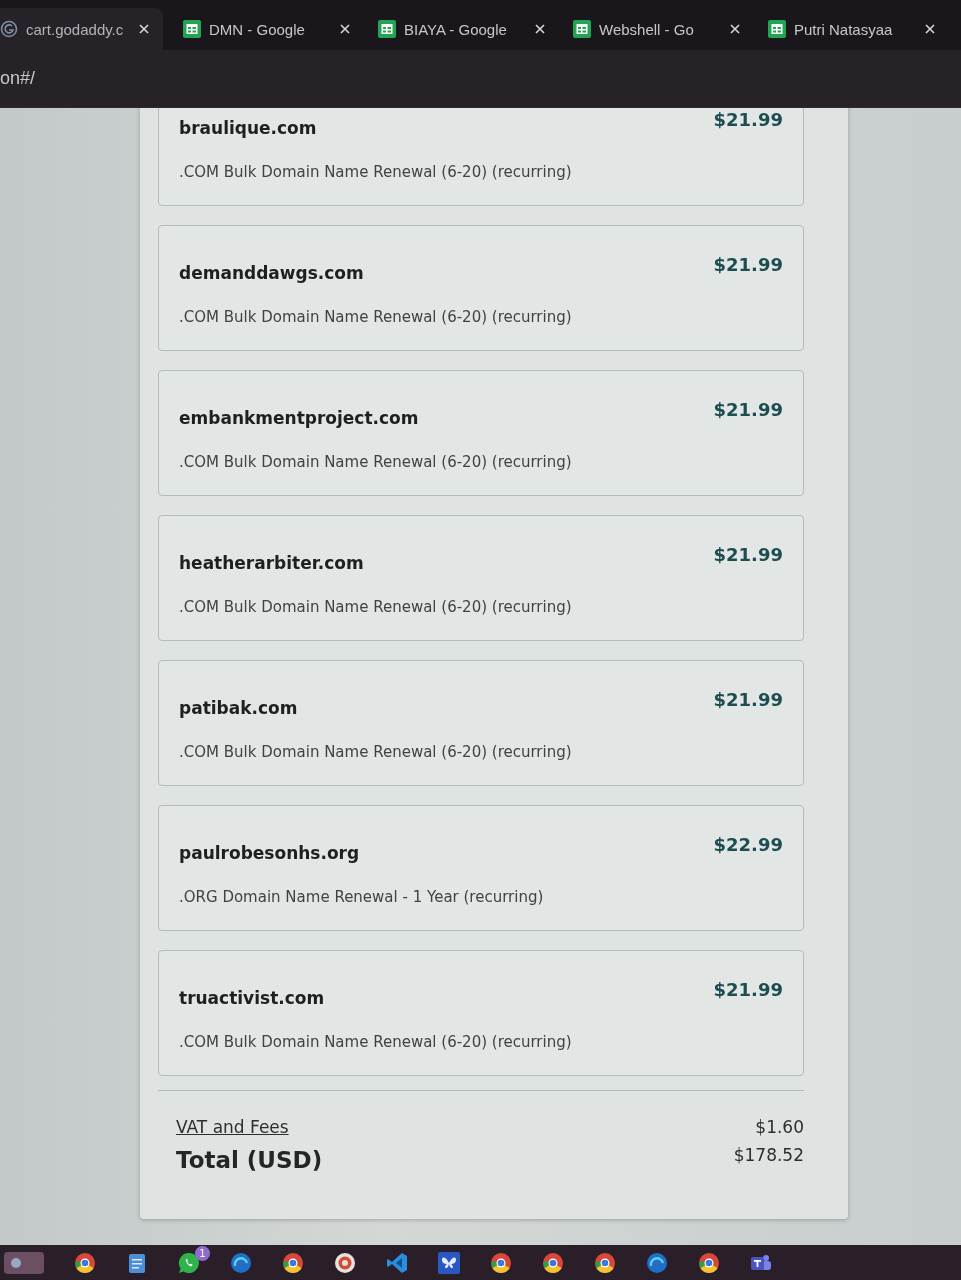 The height and width of the screenshot is (1280, 961). Describe the element at coordinates (9, 29) in the screenshot. I see `ring-icon` at that location.